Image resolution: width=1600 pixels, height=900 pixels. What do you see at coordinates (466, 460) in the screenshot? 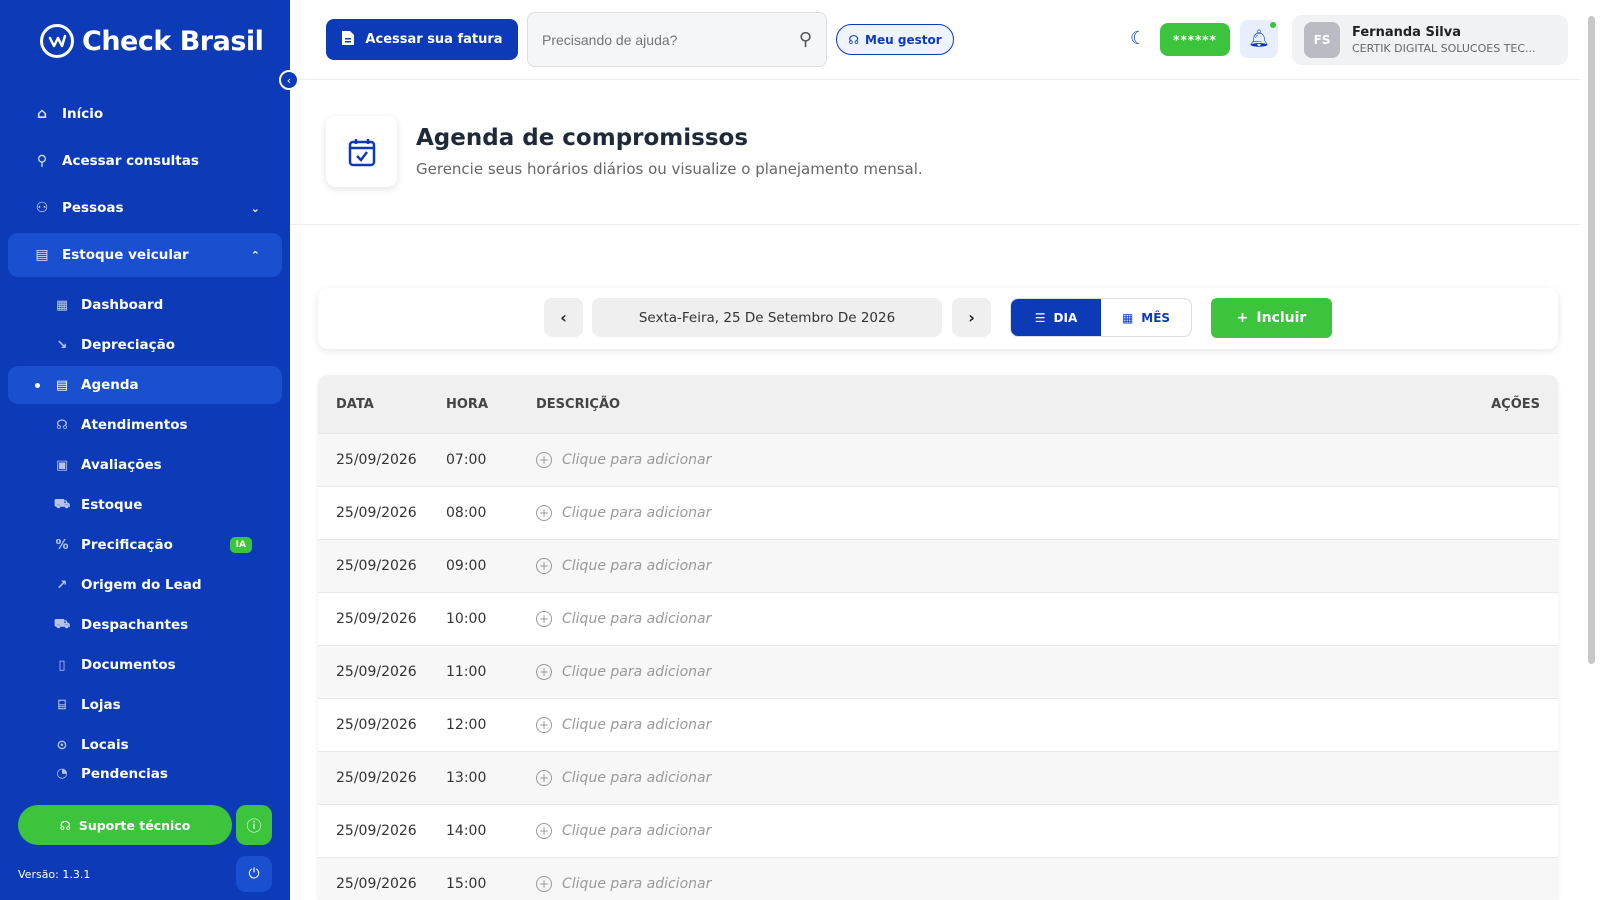
I see `cell-hour: 07:00` at bounding box center [466, 460].